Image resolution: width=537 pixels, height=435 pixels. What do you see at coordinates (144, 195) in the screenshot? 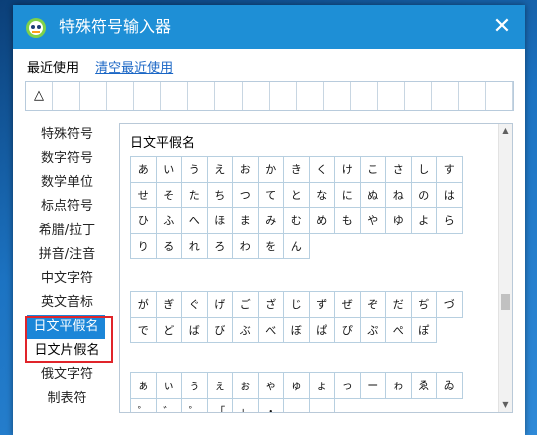
I see `symbol-cell: せ` at bounding box center [144, 195].